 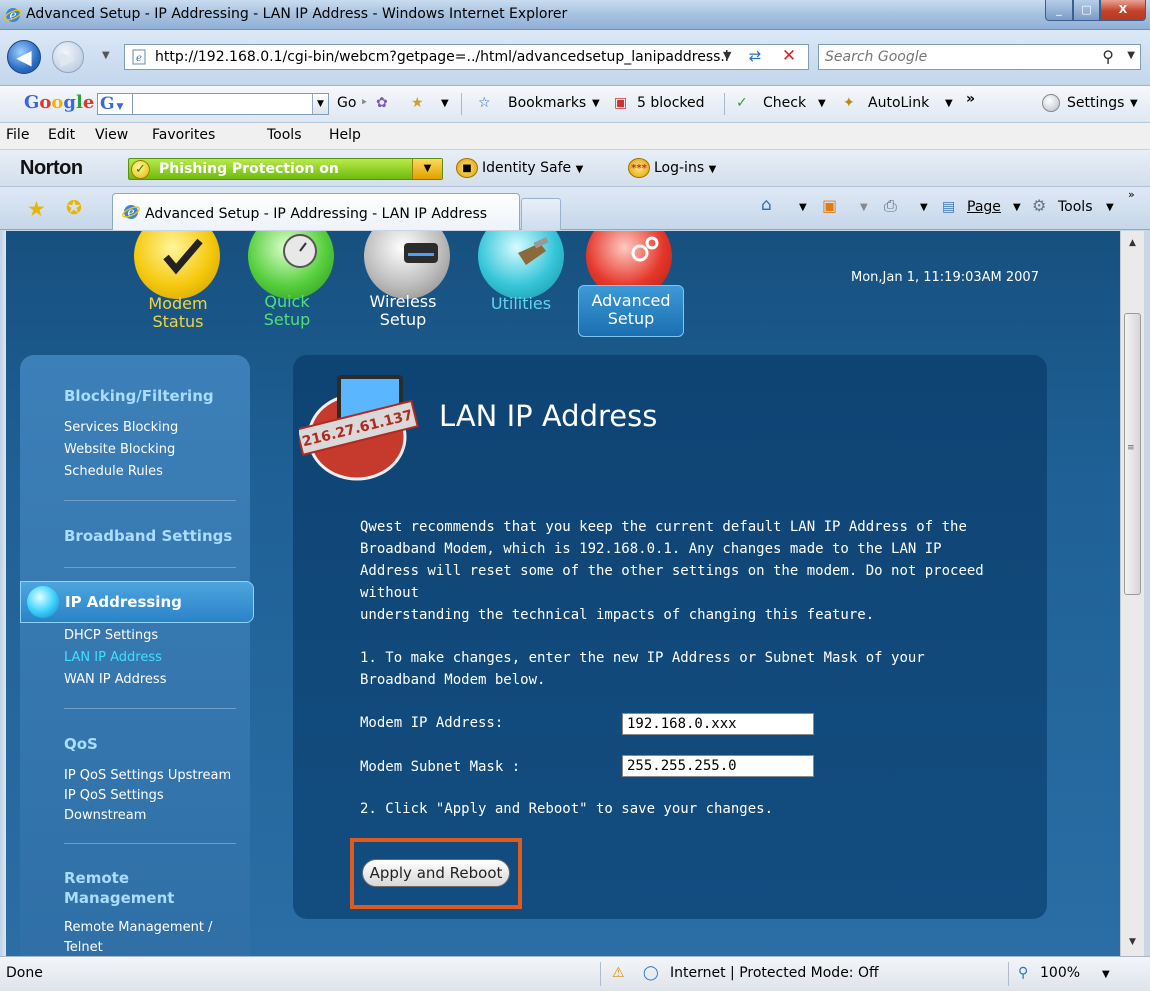 I want to click on tools-menu-button: Tools, so click(x=1075, y=207).